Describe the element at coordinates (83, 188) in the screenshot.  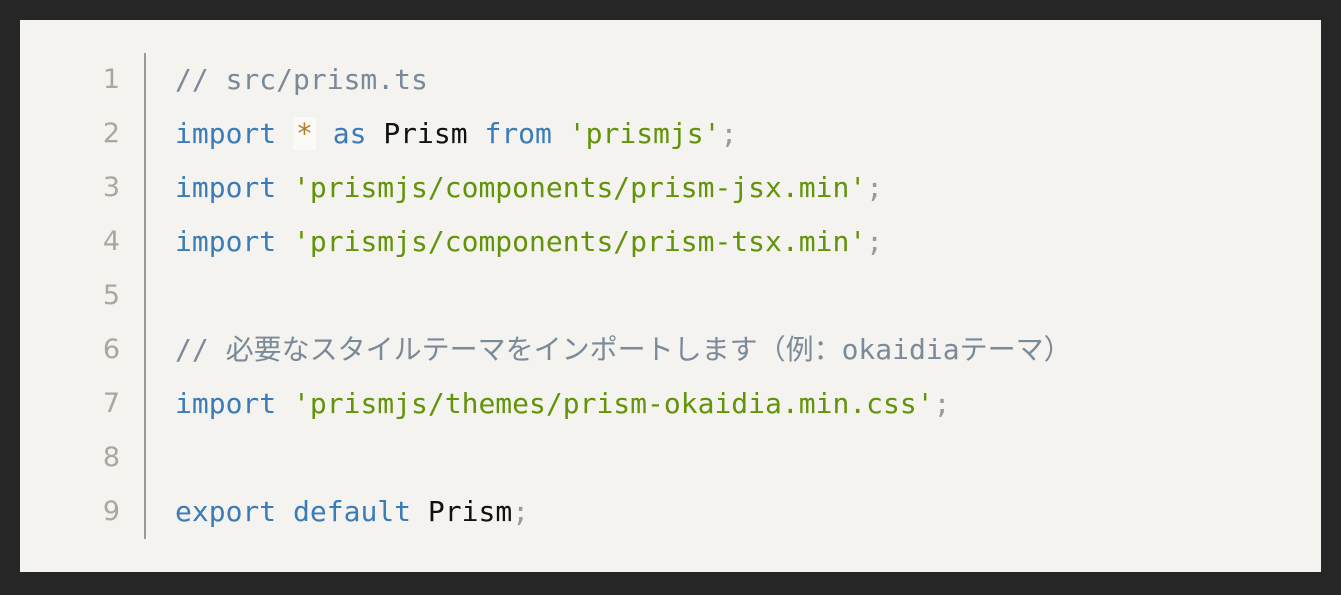
I see `line-number: 3` at that location.